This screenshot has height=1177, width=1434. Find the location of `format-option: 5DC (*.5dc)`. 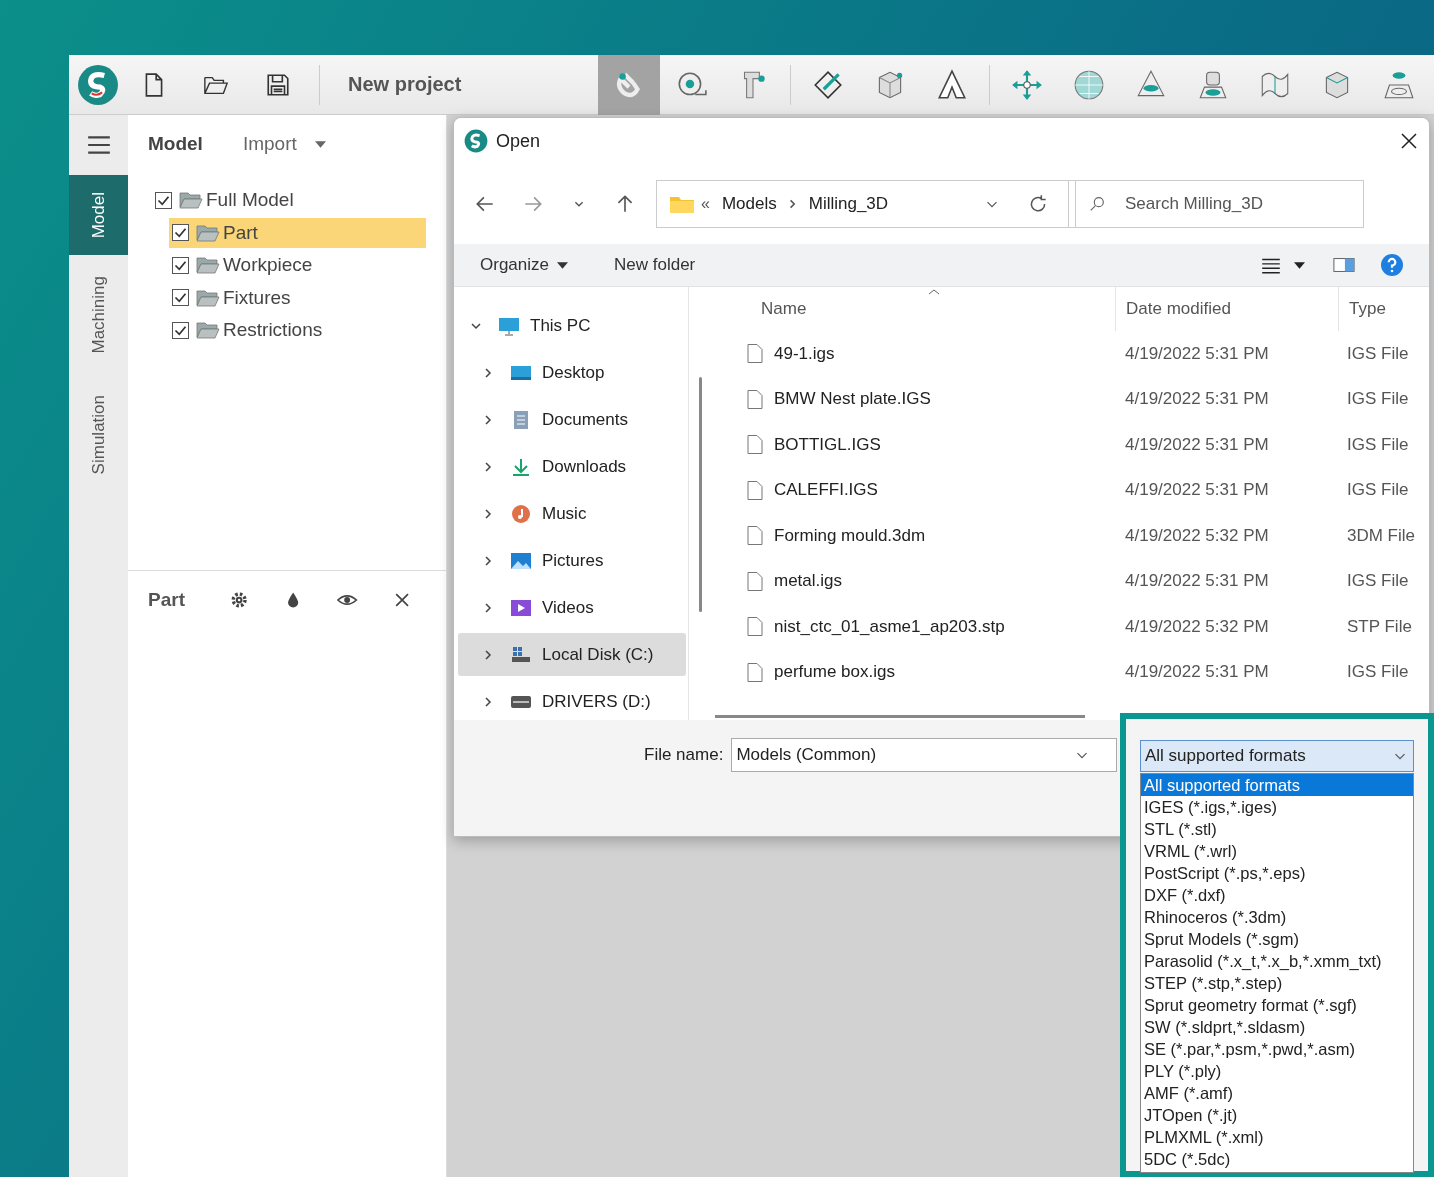

format-option: 5DC (*.5dc) is located at coordinates (1277, 1159).